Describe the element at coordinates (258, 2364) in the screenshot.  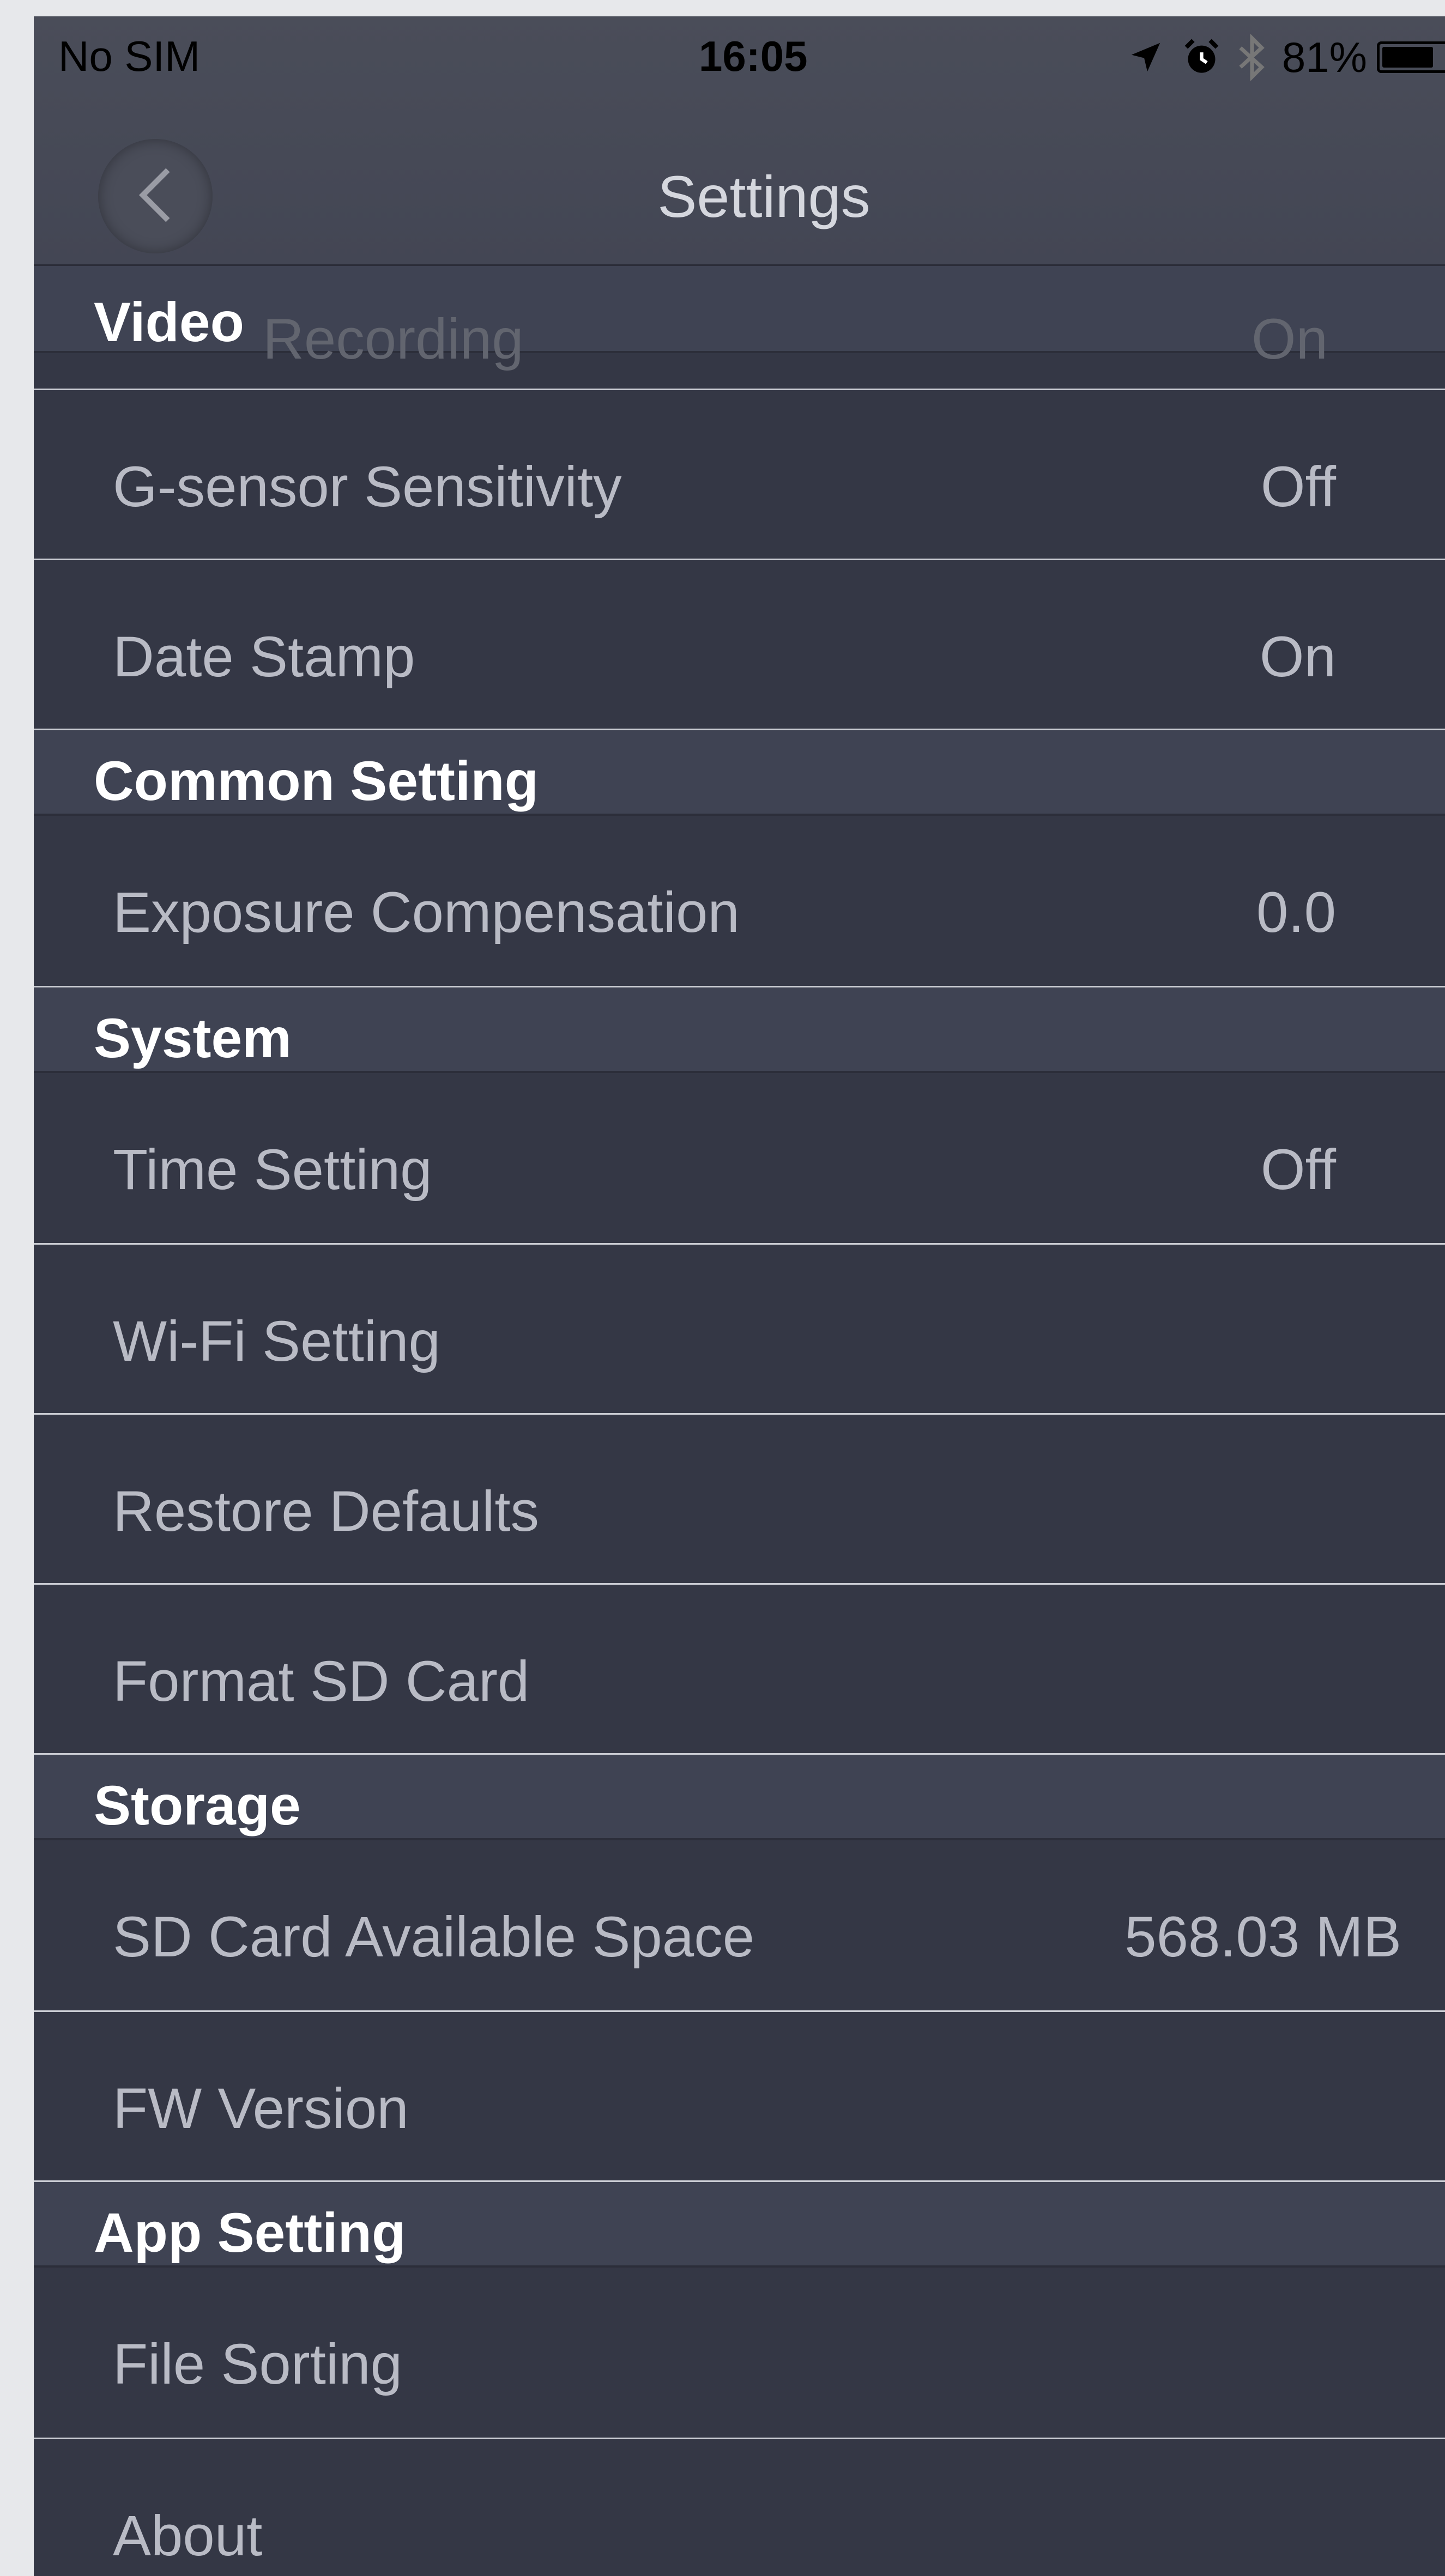
I see `setting-label: File Sorting` at that location.